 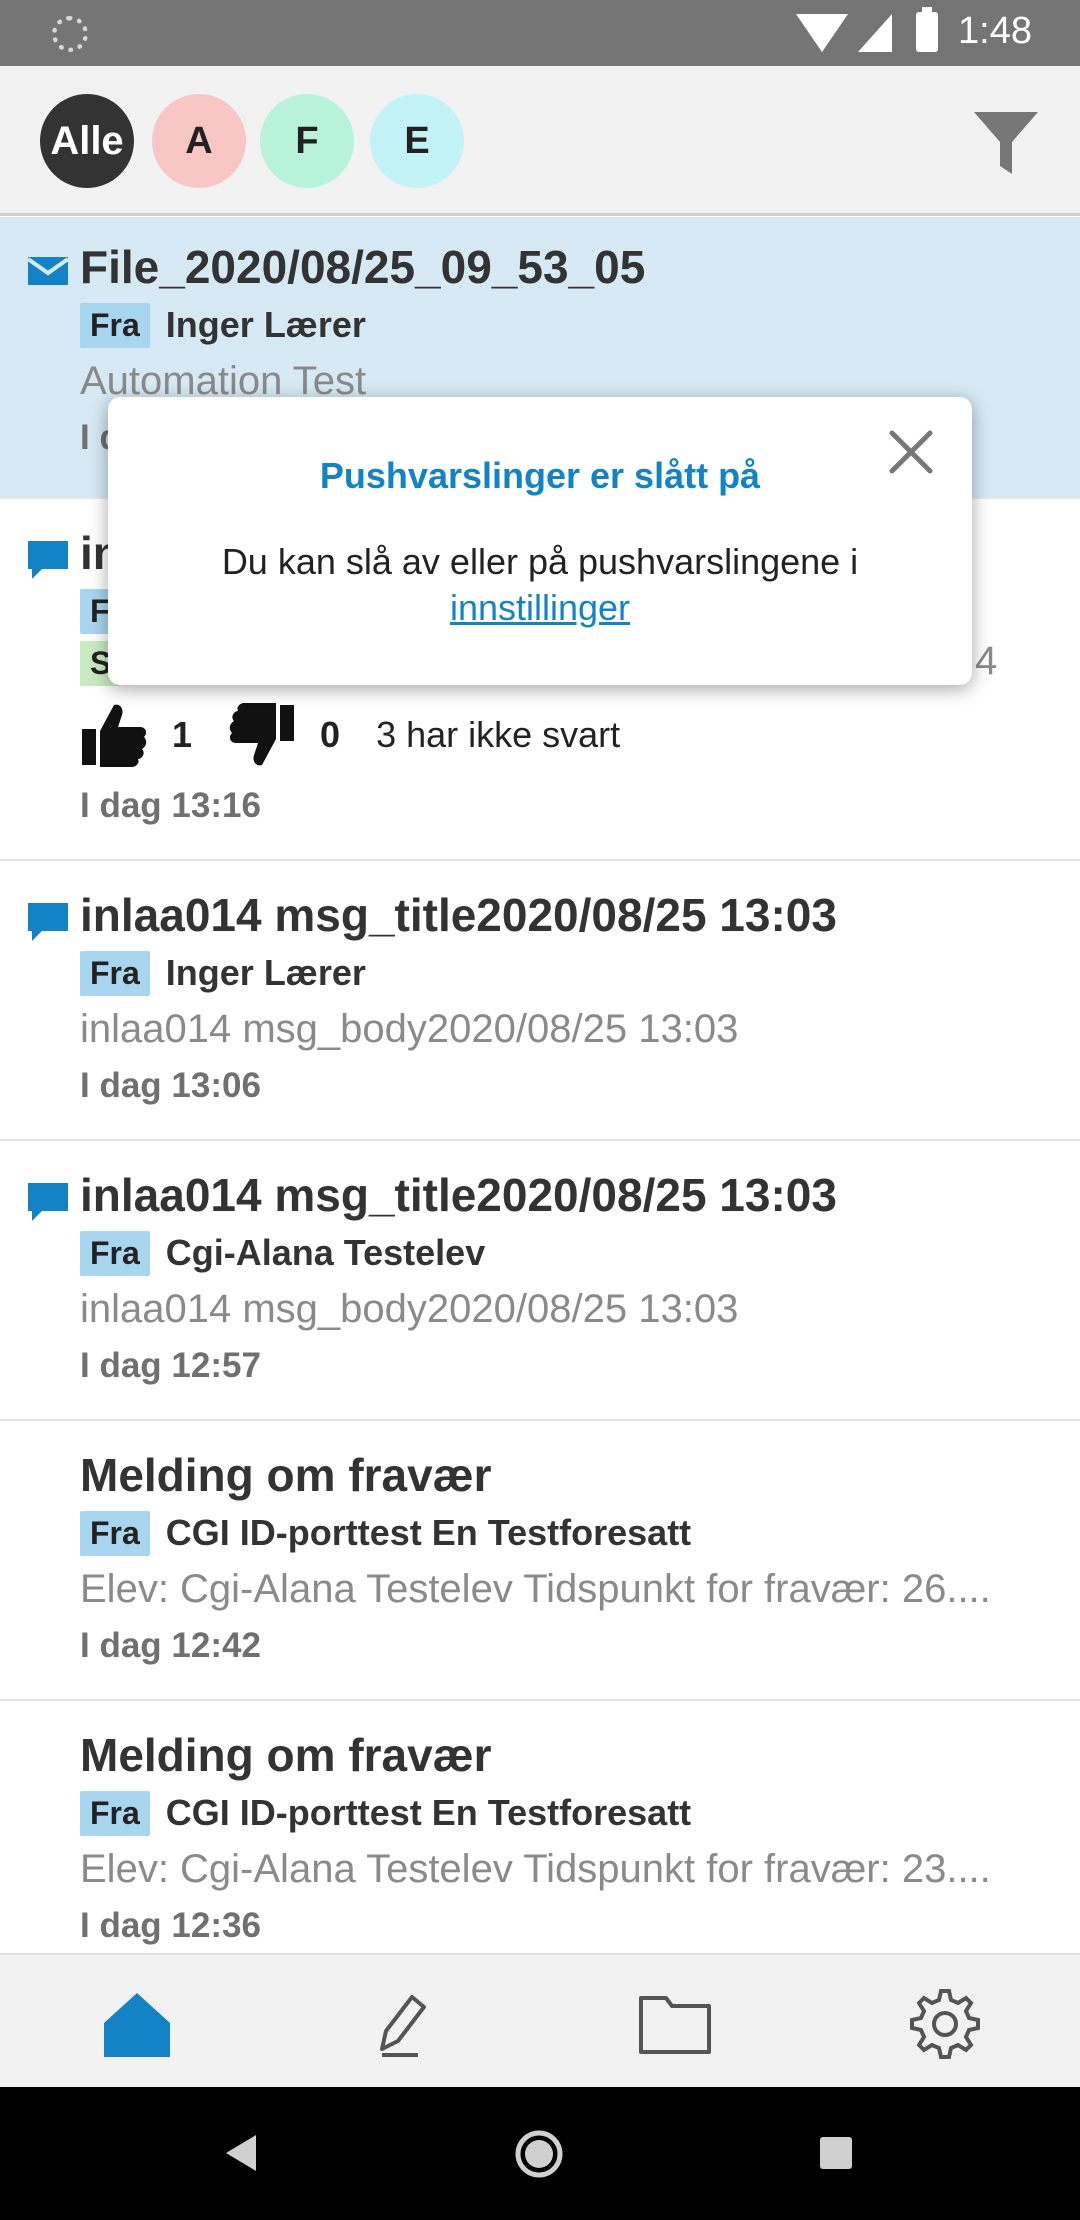 I want to click on nav-settings, so click(x=945, y=2024).